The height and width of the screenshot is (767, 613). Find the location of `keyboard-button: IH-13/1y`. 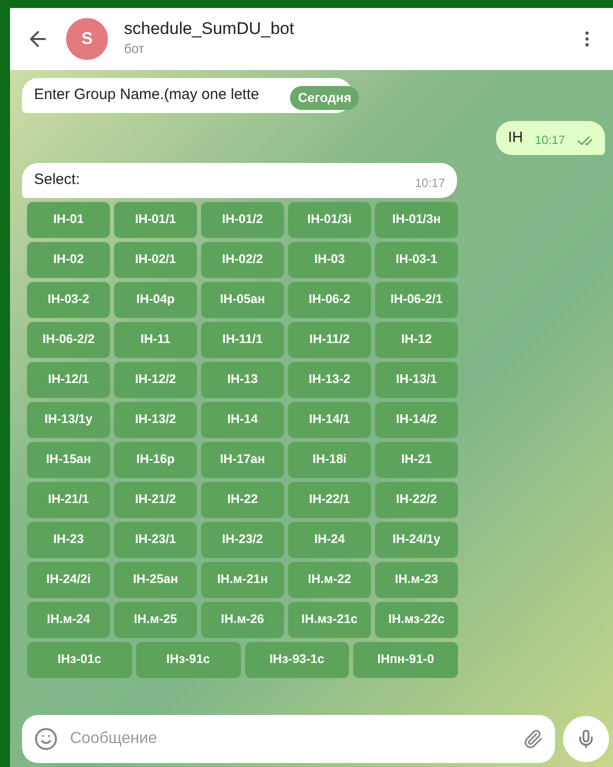

keyboard-button: IH-13/1y is located at coordinates (68, 420).